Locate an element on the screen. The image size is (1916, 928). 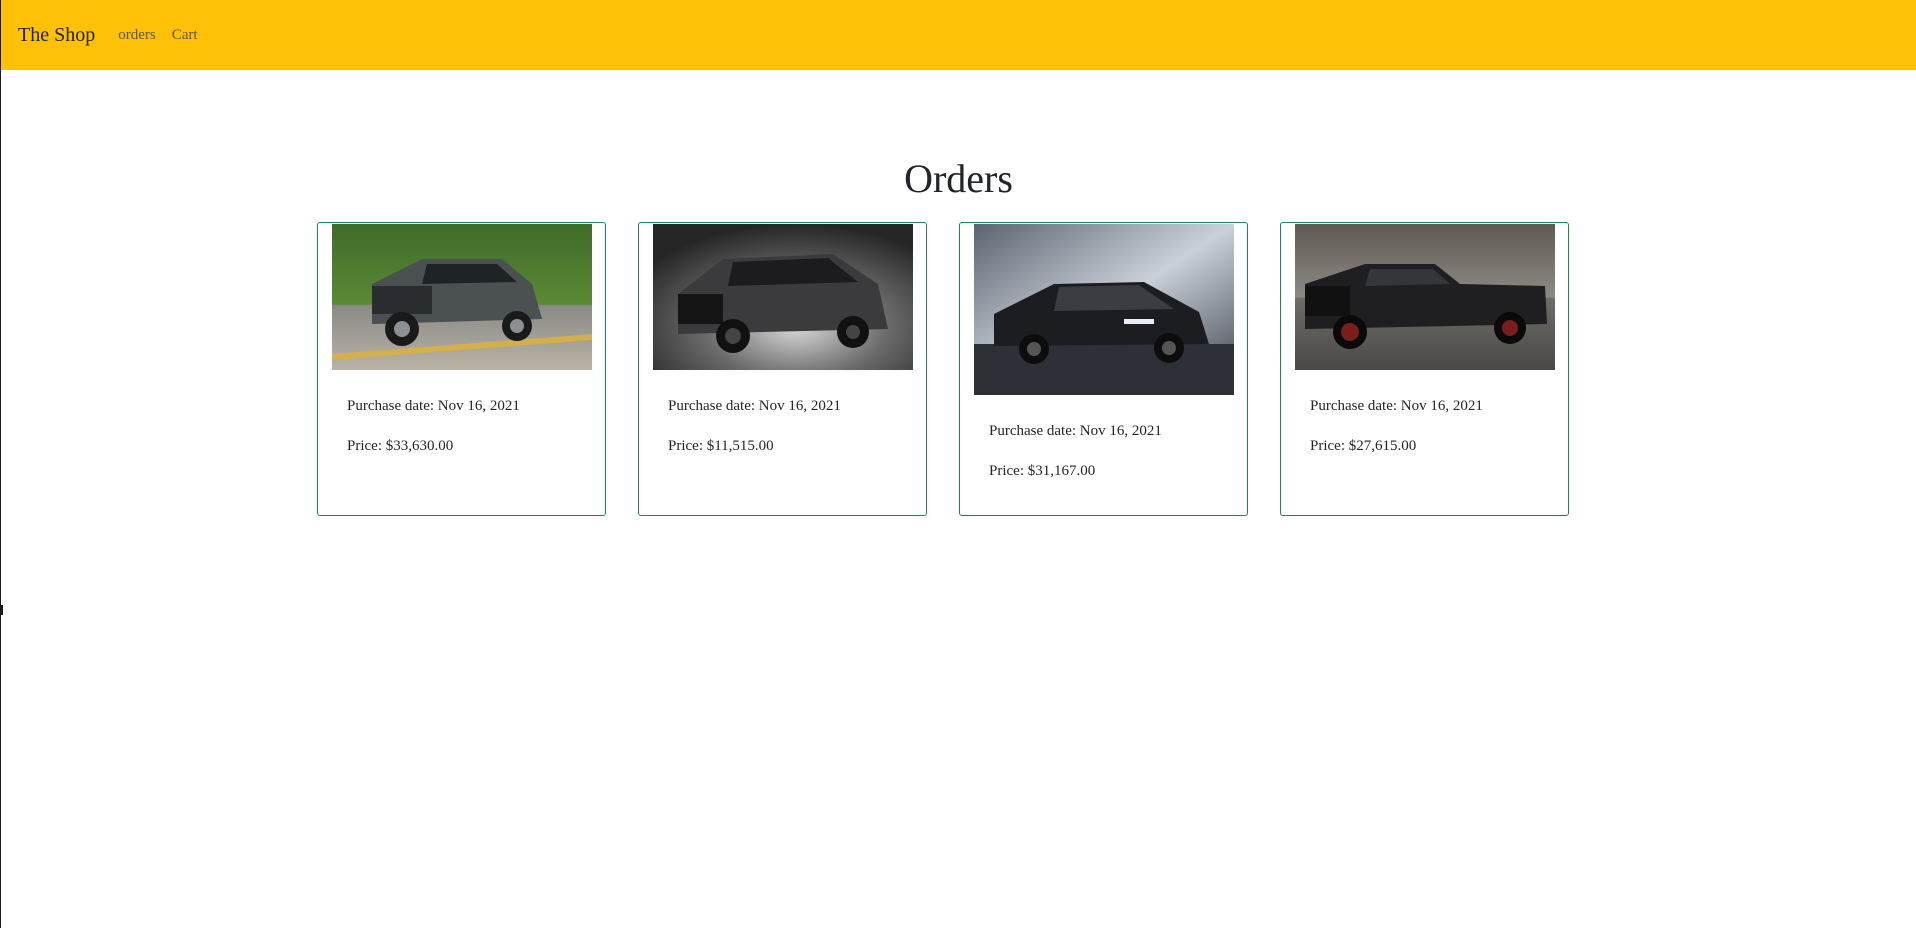
navbar: The Shop orders Cart is located at coordinates (958, 35).